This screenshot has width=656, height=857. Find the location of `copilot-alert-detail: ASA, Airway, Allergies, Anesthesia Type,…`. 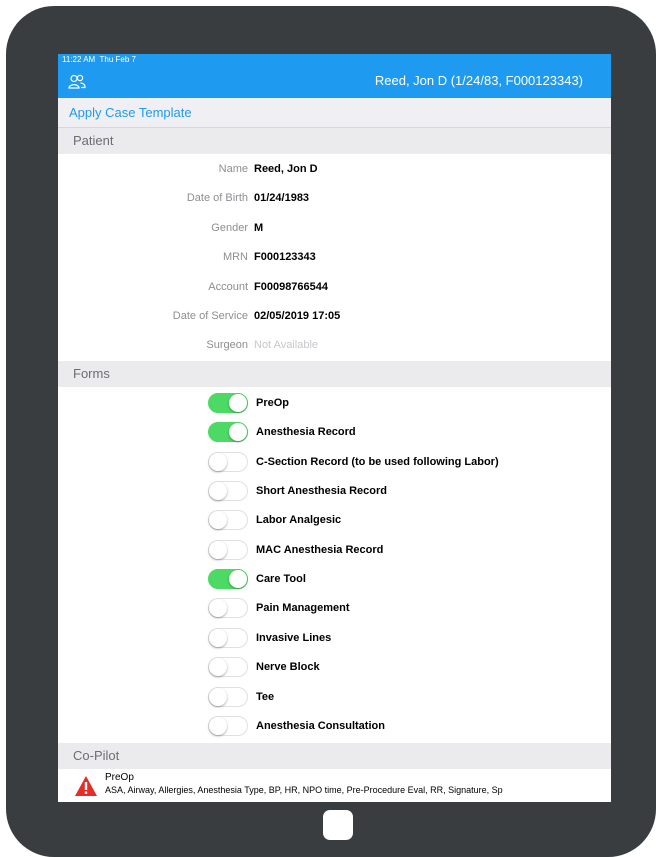

copilot-alert-detail: ASA, Airway, Allergies, Anesthesia Type,… is located at coordinates (304, 790).